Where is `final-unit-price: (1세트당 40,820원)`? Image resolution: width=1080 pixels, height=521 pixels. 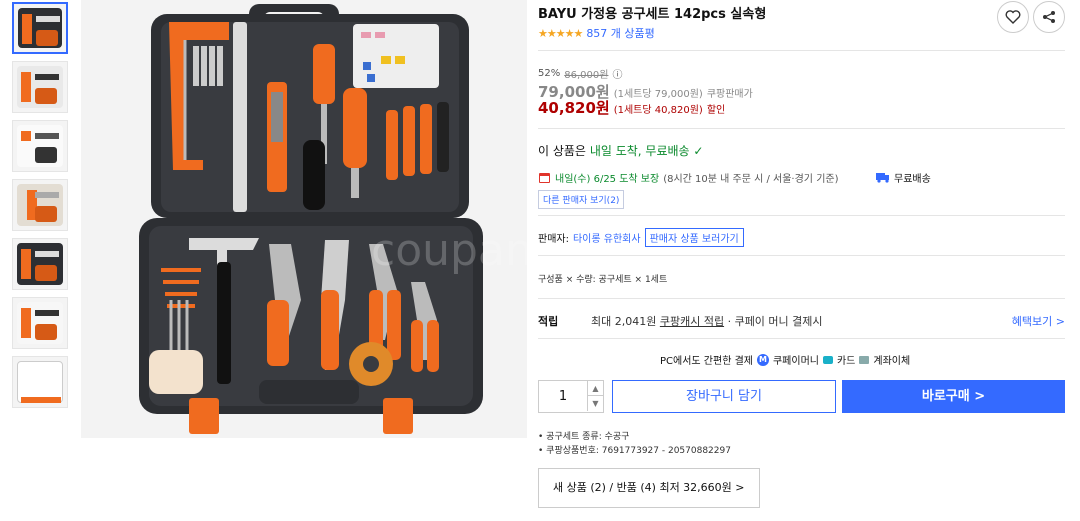
final-unit-price: (1세트당 40,820원) is located at coordinates (658, 110).